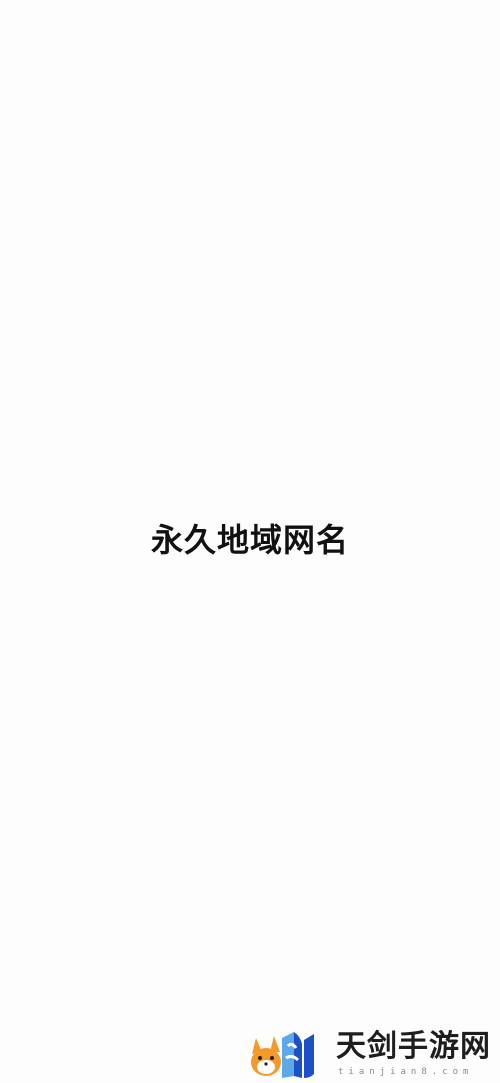 The width and height of the screenshot is (500, 1083). What do you see at coordinates (282, 1055) in the screenshot?
I see `fox-logo-icon` at bounding box center [282, 1055].